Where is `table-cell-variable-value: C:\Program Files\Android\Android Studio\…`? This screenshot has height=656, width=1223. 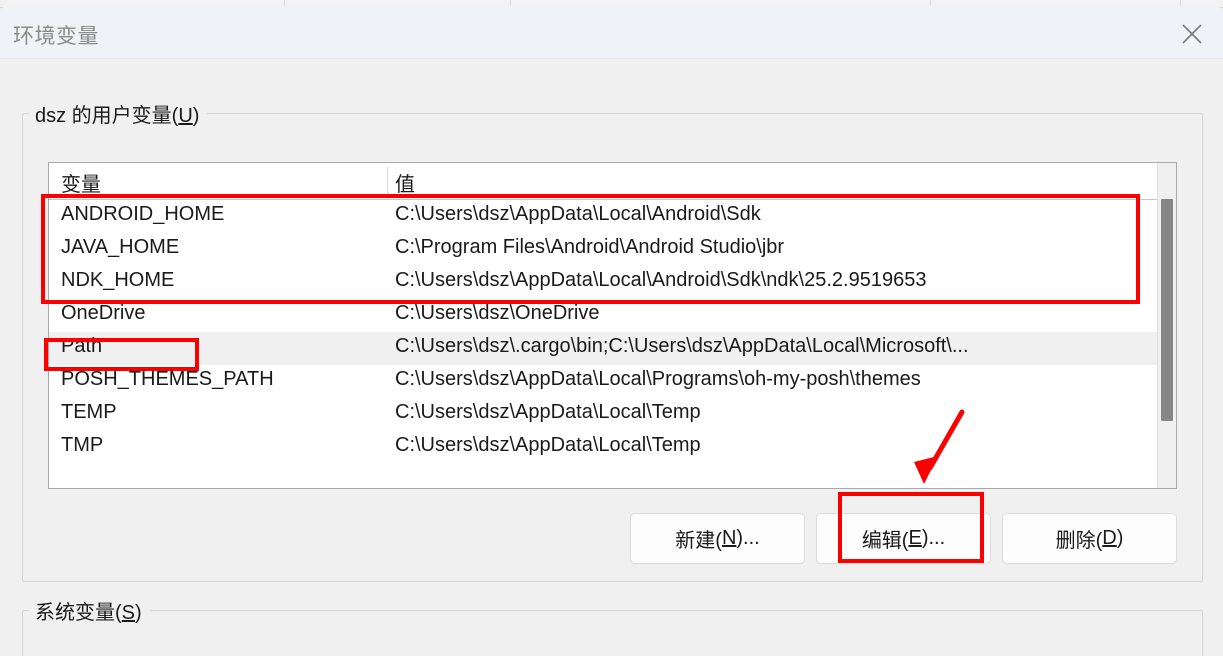 table-cell-variable-value: C:\Program Files\Android\Android Studio\… is located at coordinates (590, 247).